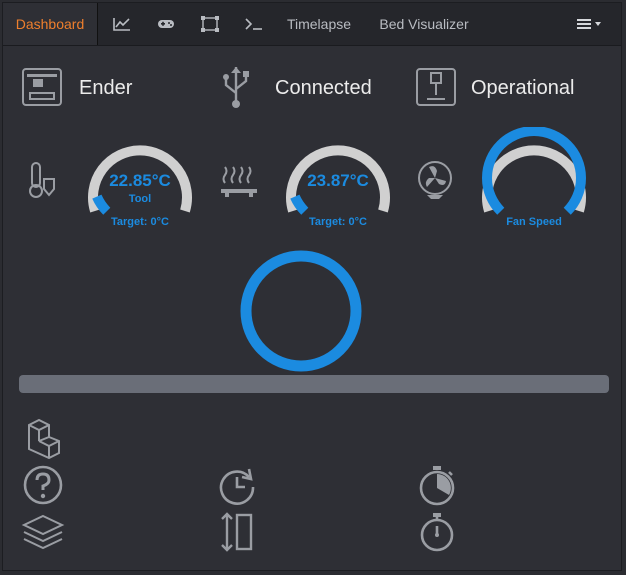 The height and width of the screenshot is (575, 626). I want to click on tab-dashboard-label: Dashboard, so click(50, 24).